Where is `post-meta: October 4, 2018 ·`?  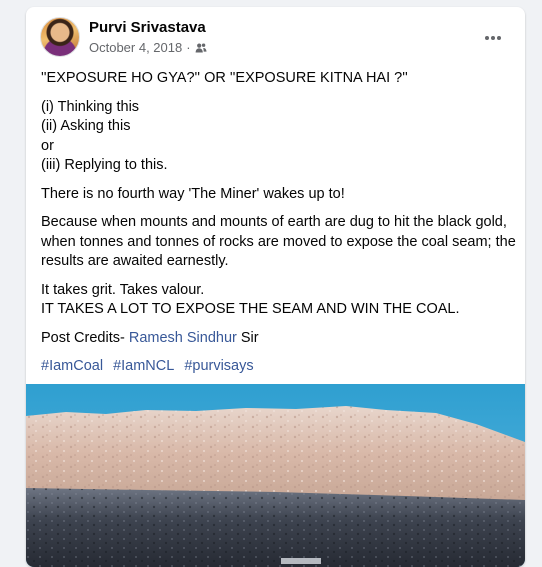 post-meta: October 4, 2018 · is located at coordinates (148, 47).